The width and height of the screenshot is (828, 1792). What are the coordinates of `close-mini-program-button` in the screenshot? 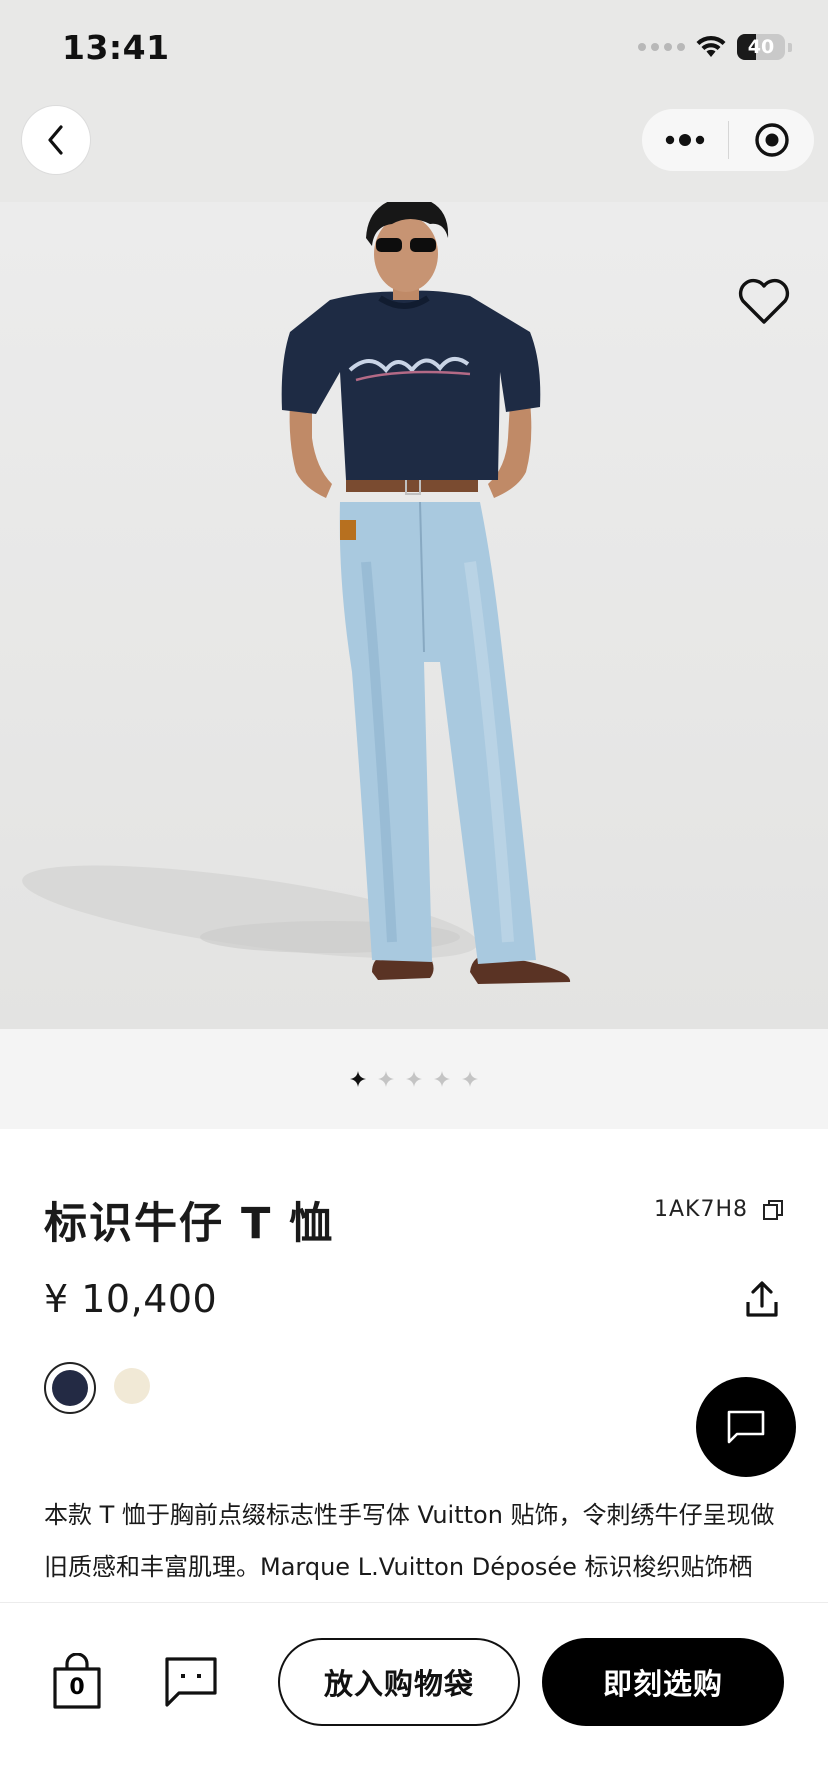 It's located at (771, 140).